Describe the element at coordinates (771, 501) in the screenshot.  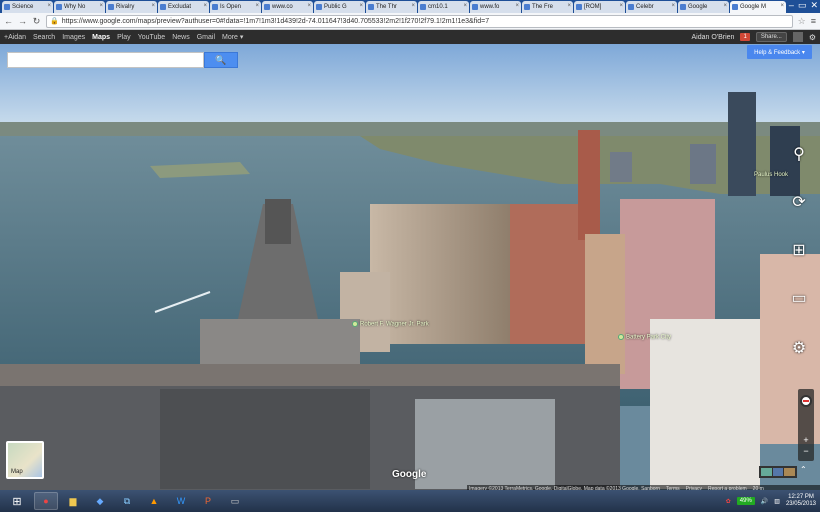
I see `system-tray: ✿ 49% 🔊 ▥ 12:27 PM 23/05/2013` at that location.